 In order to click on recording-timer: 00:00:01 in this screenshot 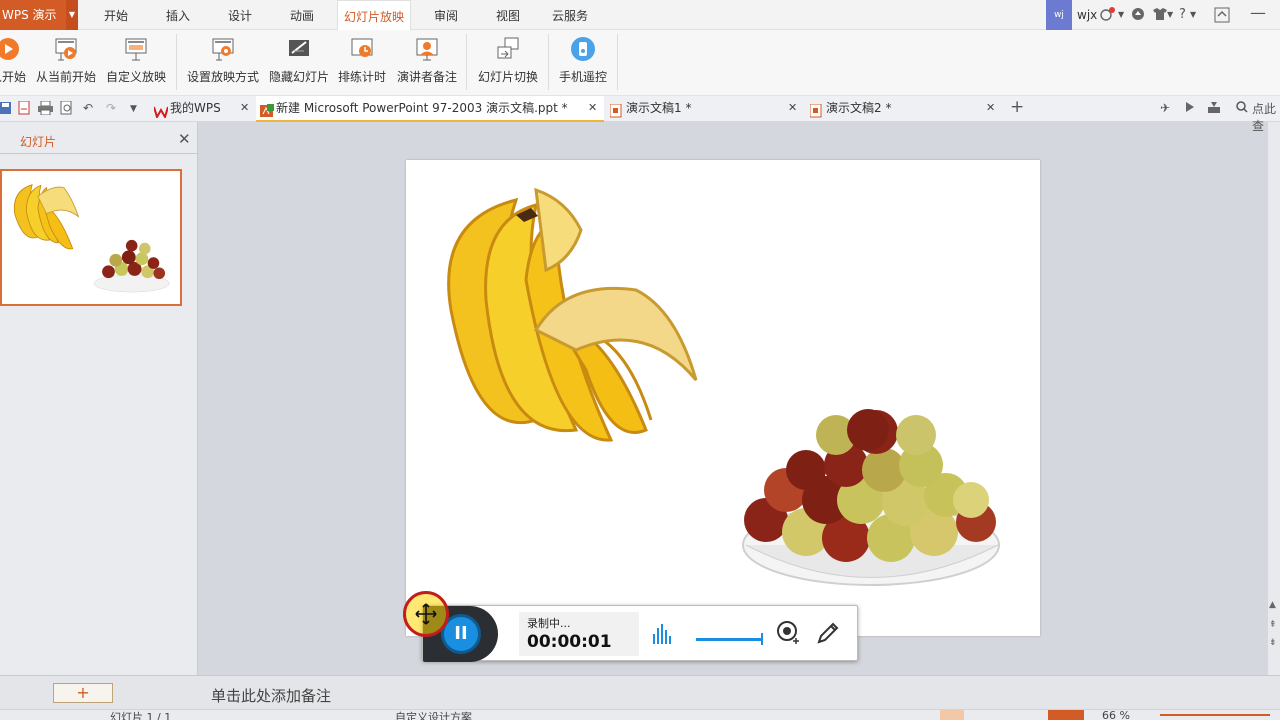, I will do `click(569, 642)`.